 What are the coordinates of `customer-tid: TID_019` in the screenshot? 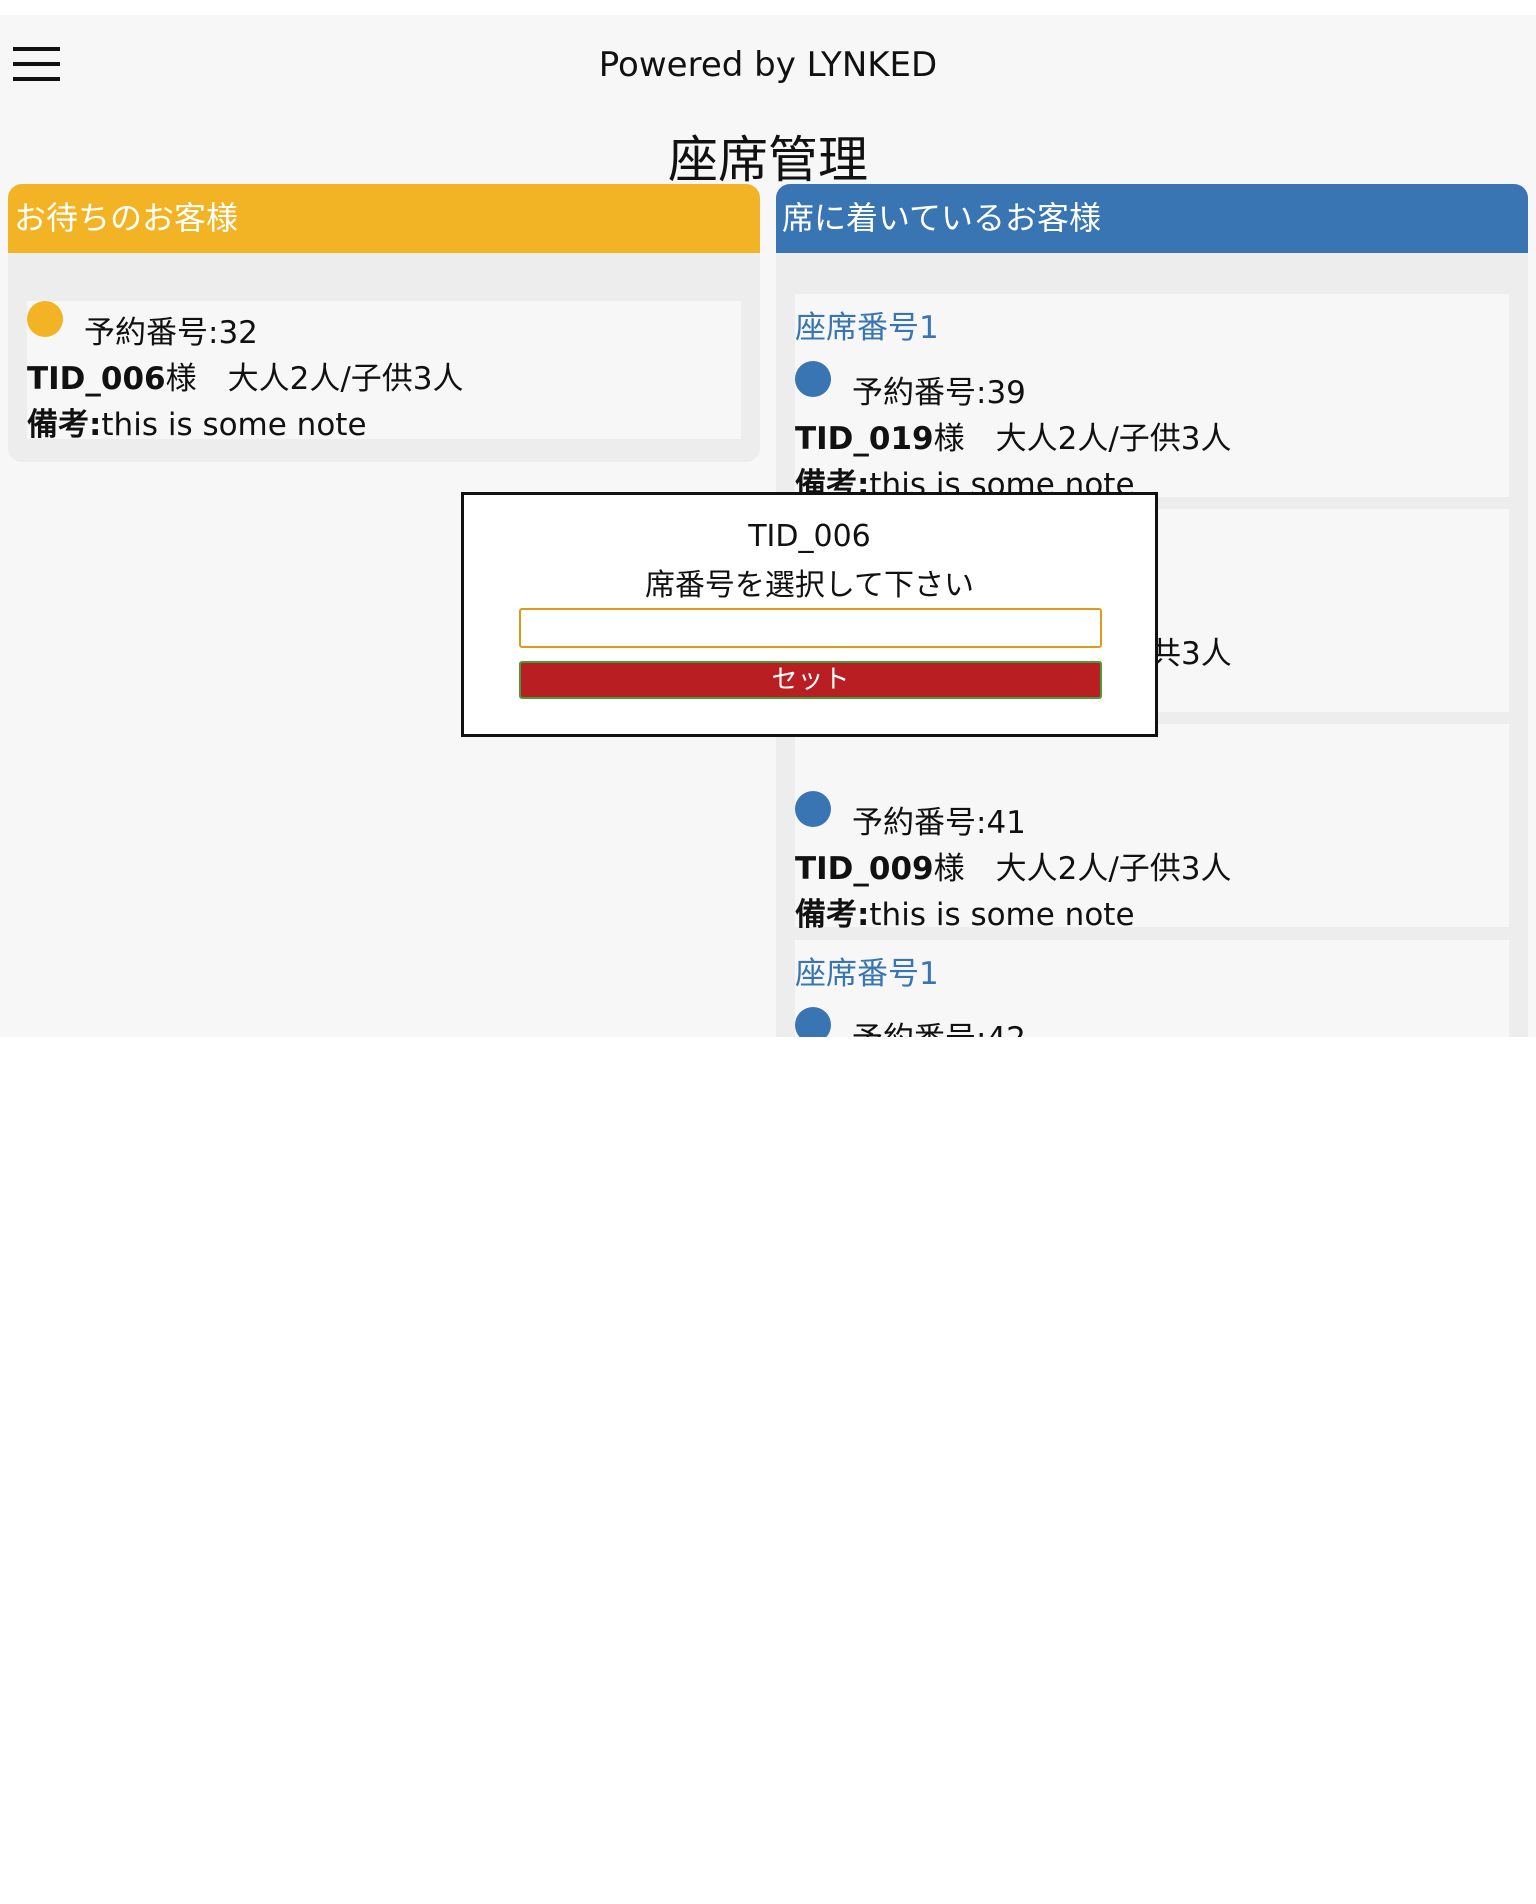 It's located at (864, 439).